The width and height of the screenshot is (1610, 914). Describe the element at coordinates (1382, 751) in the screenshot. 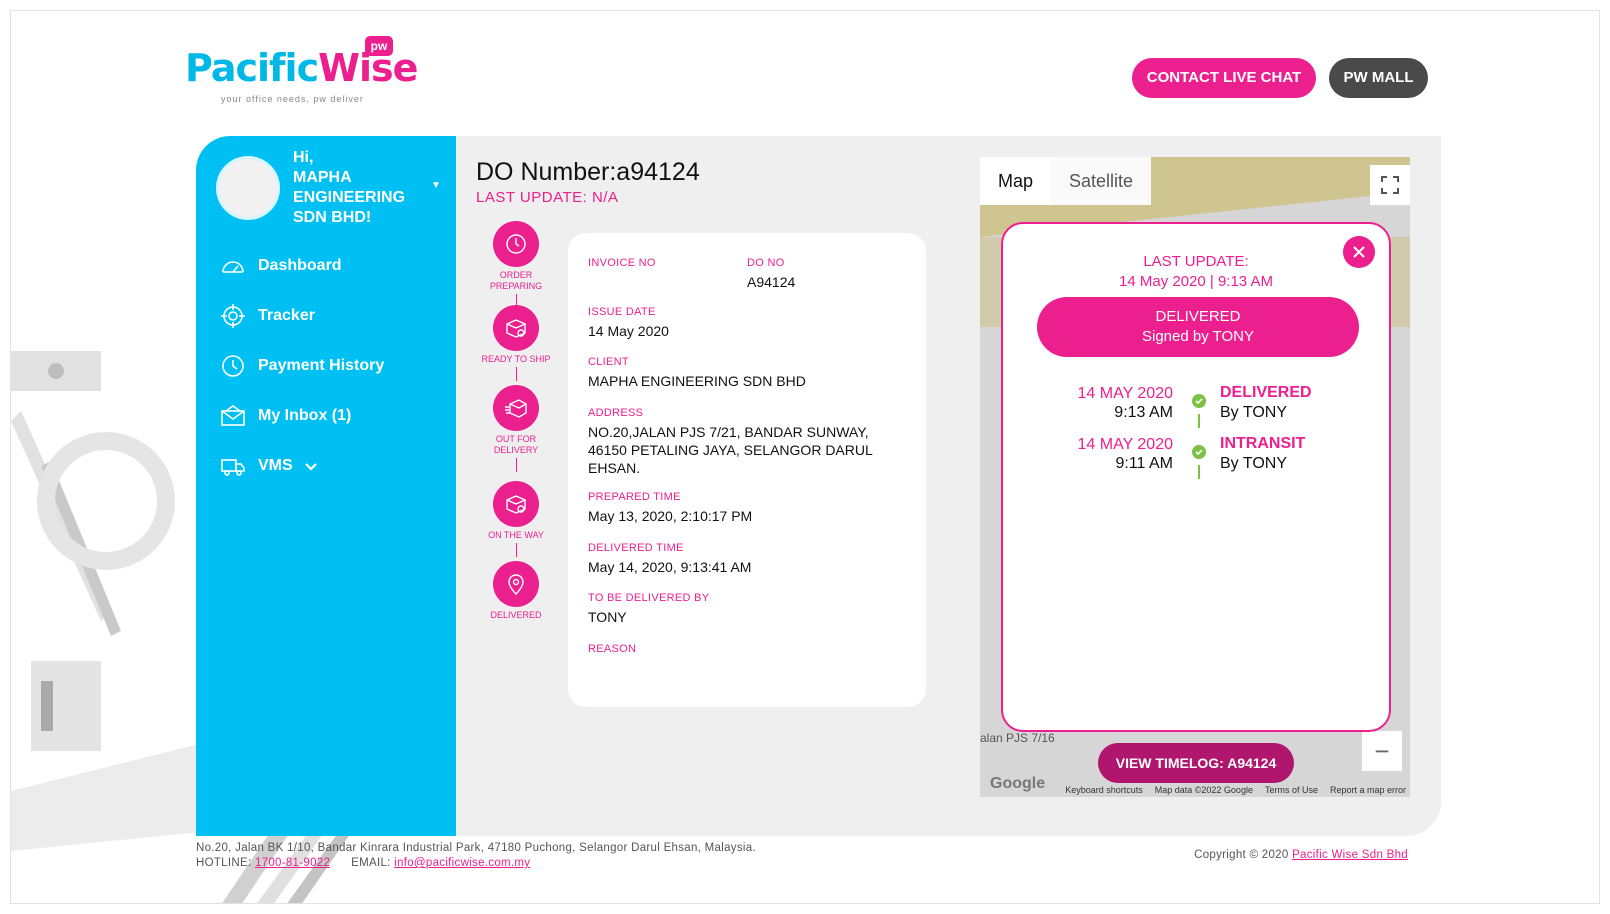

I see `zoom-out-button: −` at that location.